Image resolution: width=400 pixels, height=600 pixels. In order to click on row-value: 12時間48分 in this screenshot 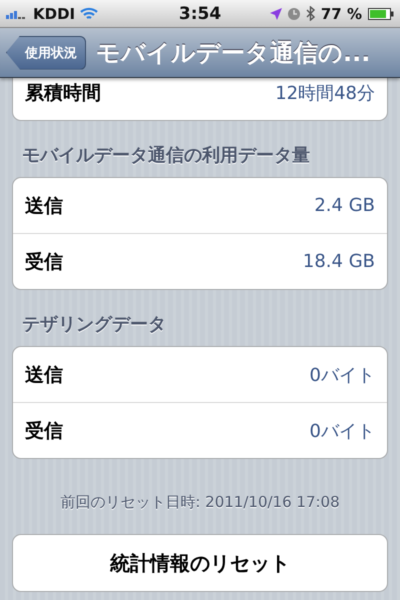, I will do `click(325, 93)`.